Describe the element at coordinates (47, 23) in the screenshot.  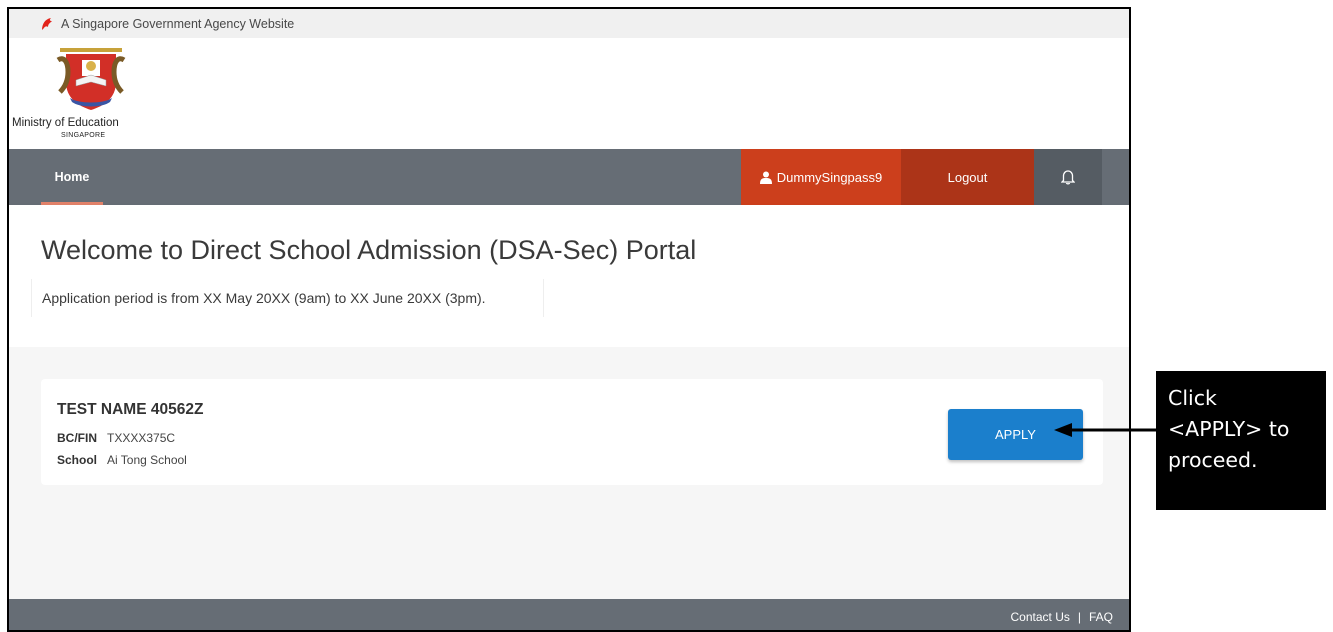
I see `lion-head-icon` at that location.